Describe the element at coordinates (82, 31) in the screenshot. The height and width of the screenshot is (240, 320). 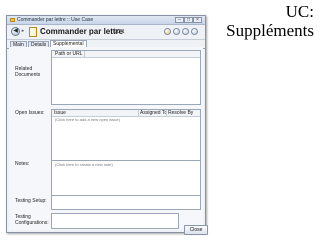
I see `use-case-title: Commander par lettre` at that location.